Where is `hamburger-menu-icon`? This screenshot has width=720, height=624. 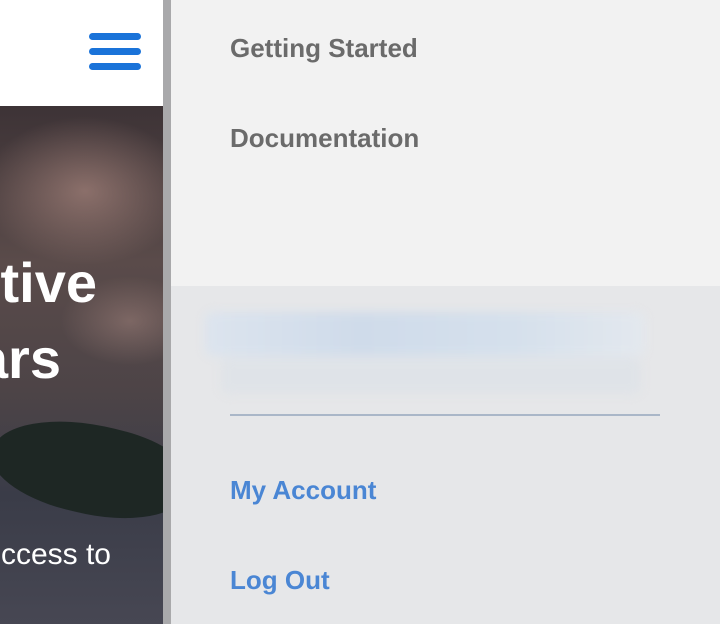
hamburger-menu-icon is located at coordinates (115, 52).